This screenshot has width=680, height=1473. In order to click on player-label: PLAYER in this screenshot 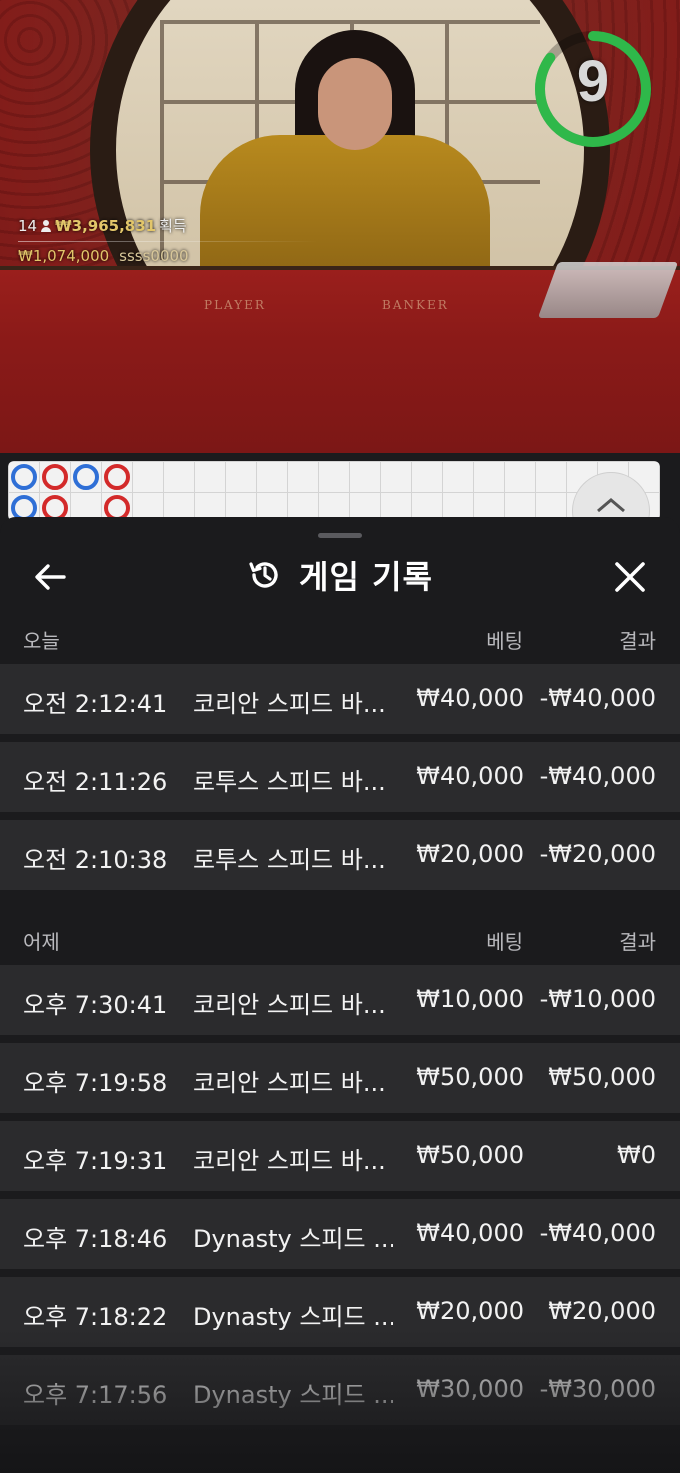, I will do `click(235, 305)`.